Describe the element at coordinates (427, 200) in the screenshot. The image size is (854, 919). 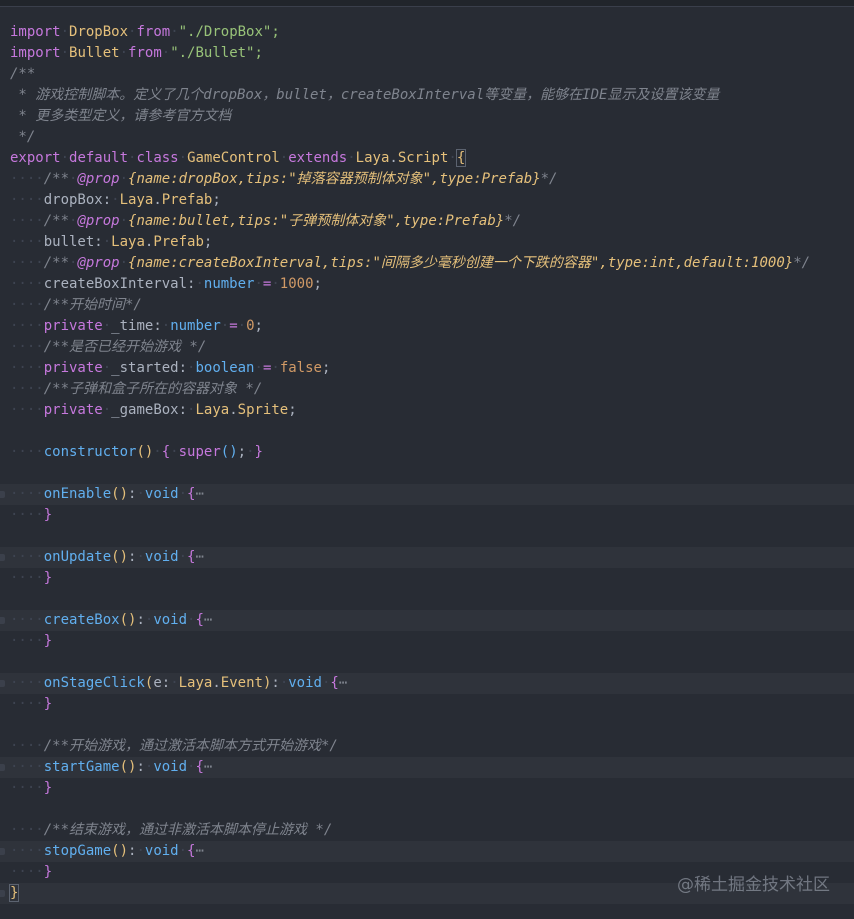
I see `code-line: ····dropBox:·Laya.Prefab;` at that location.